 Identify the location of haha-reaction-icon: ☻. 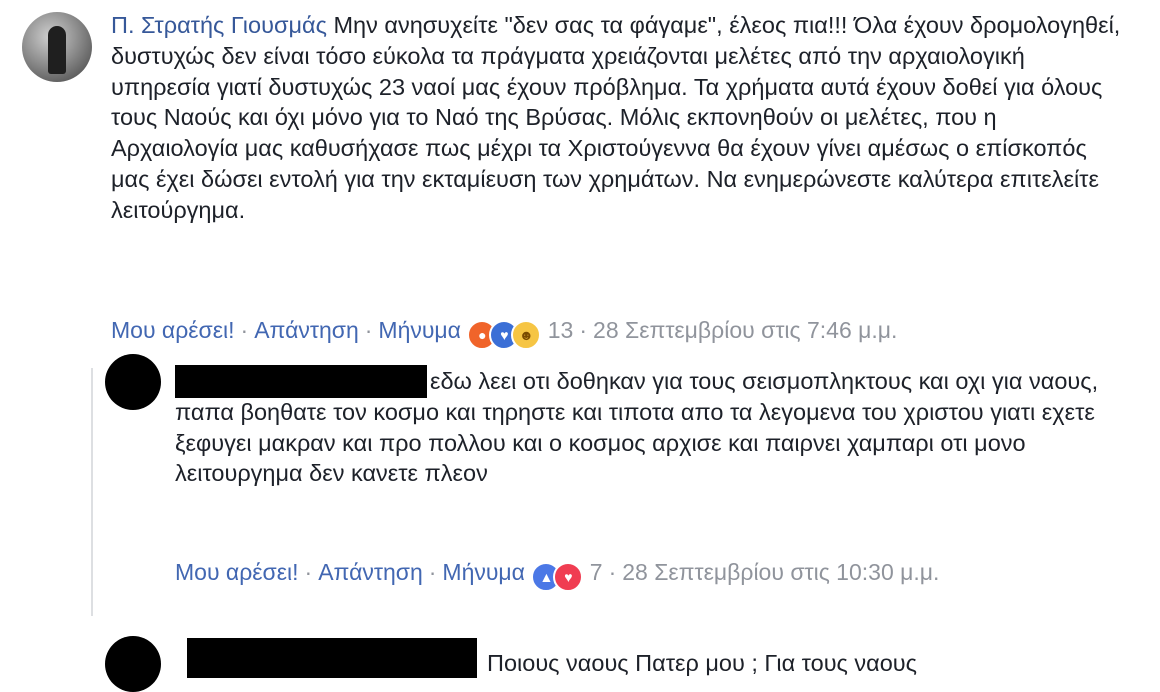
(526, 334).